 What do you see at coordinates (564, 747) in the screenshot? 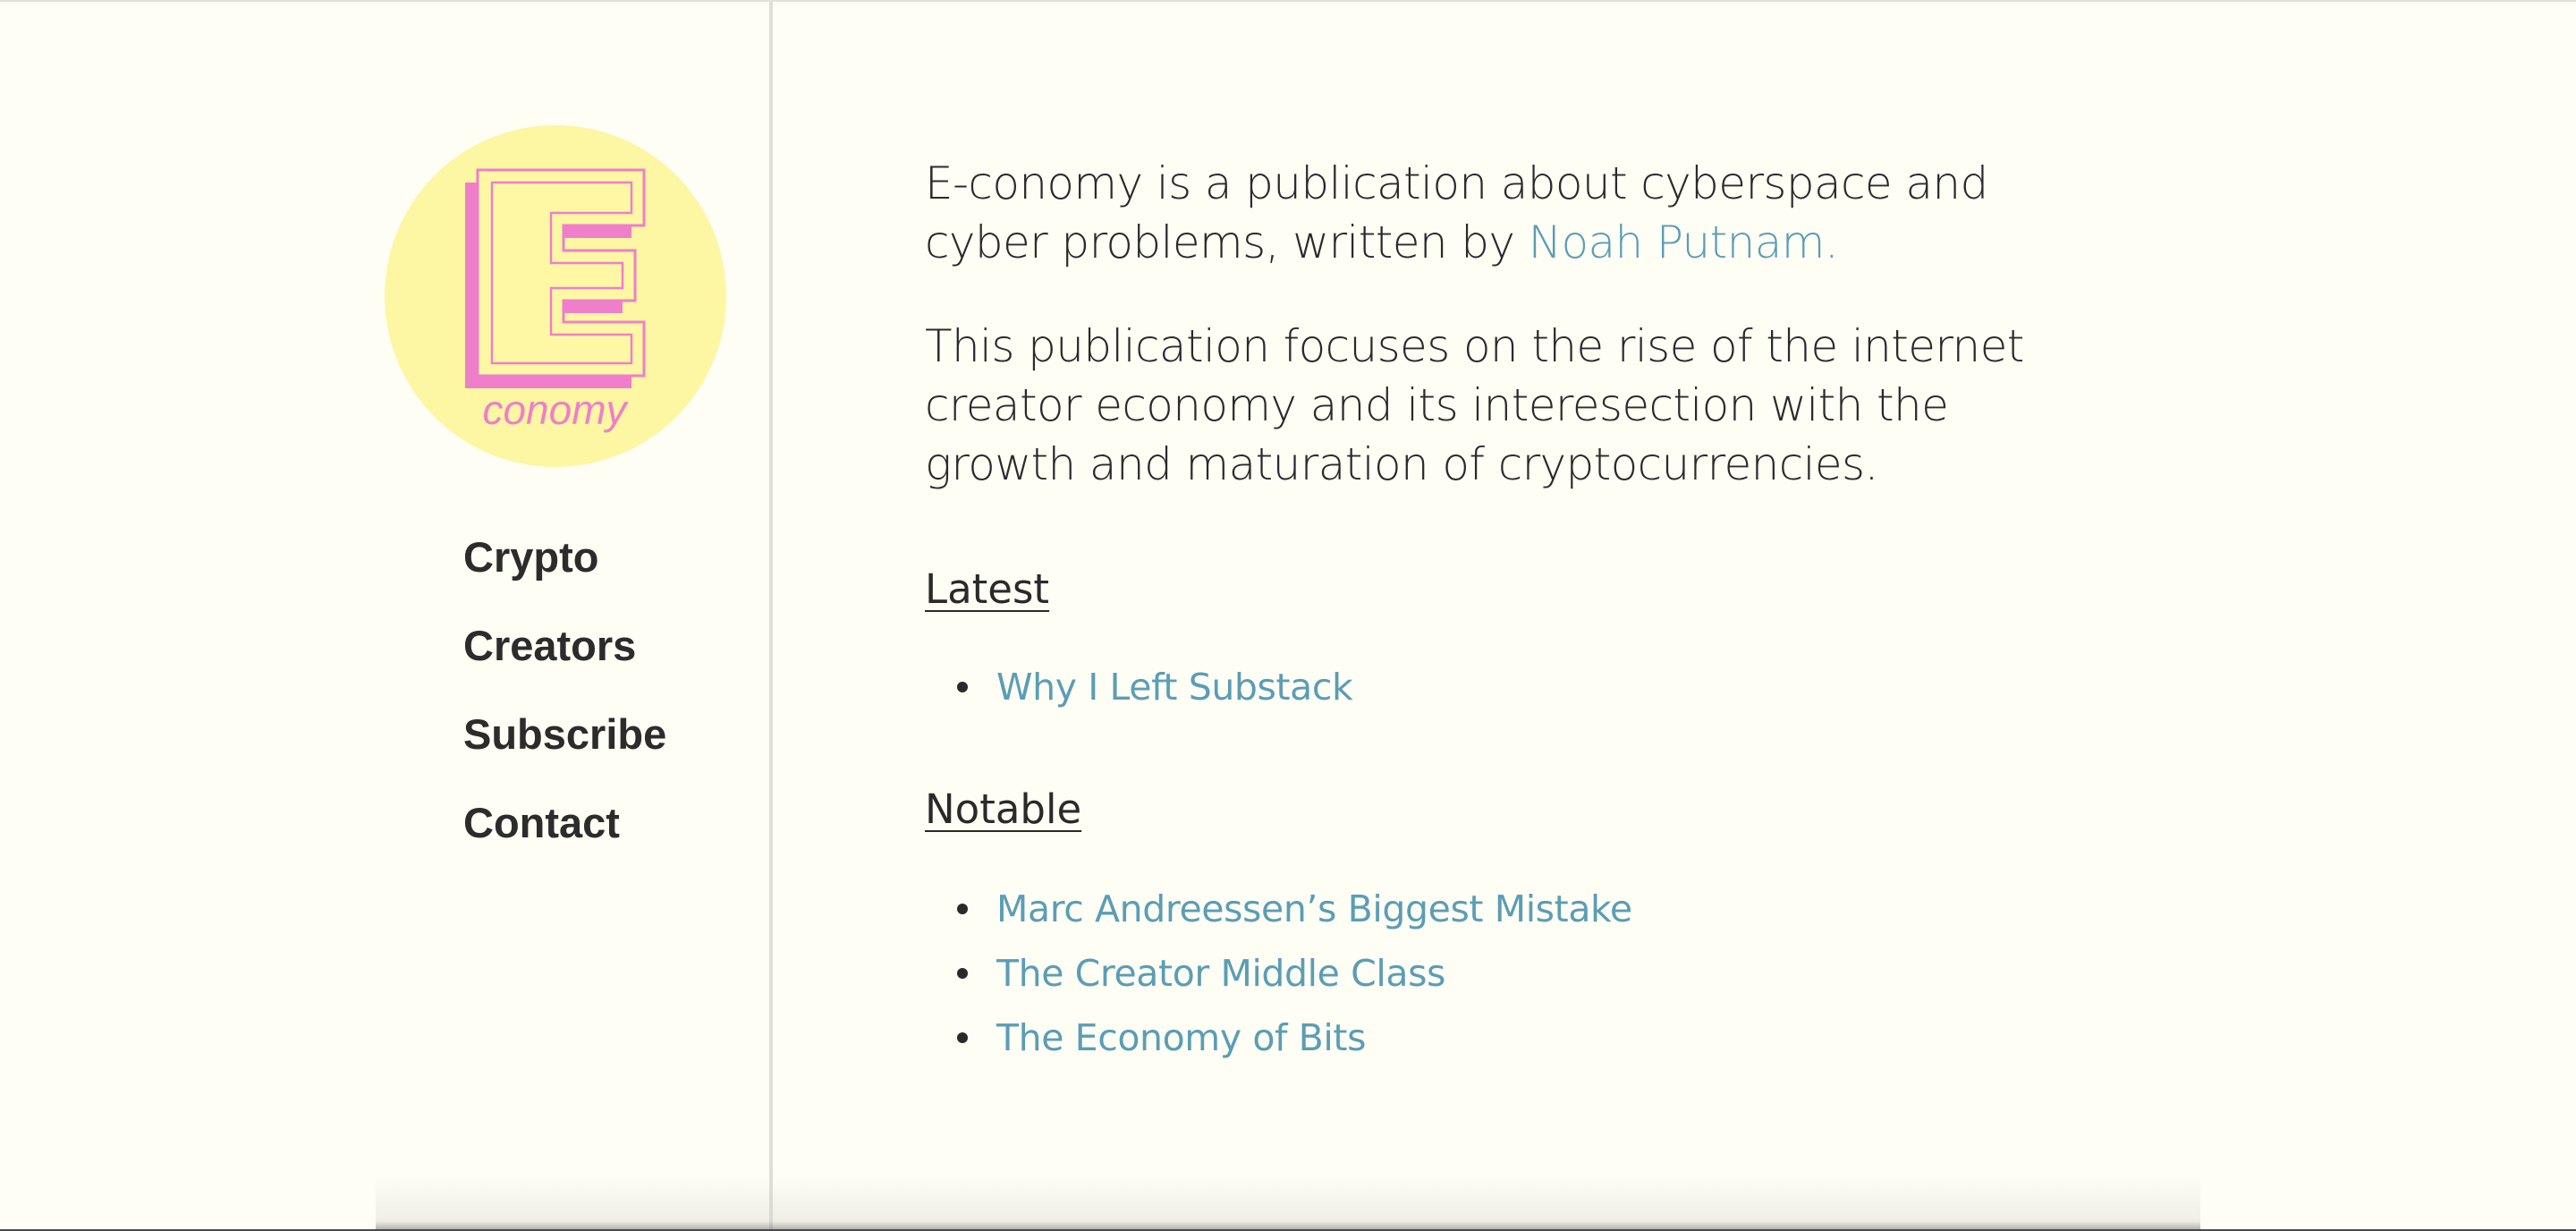
I see `nav-item-subscribe: Subscribe` at bounding box center [564, 747].